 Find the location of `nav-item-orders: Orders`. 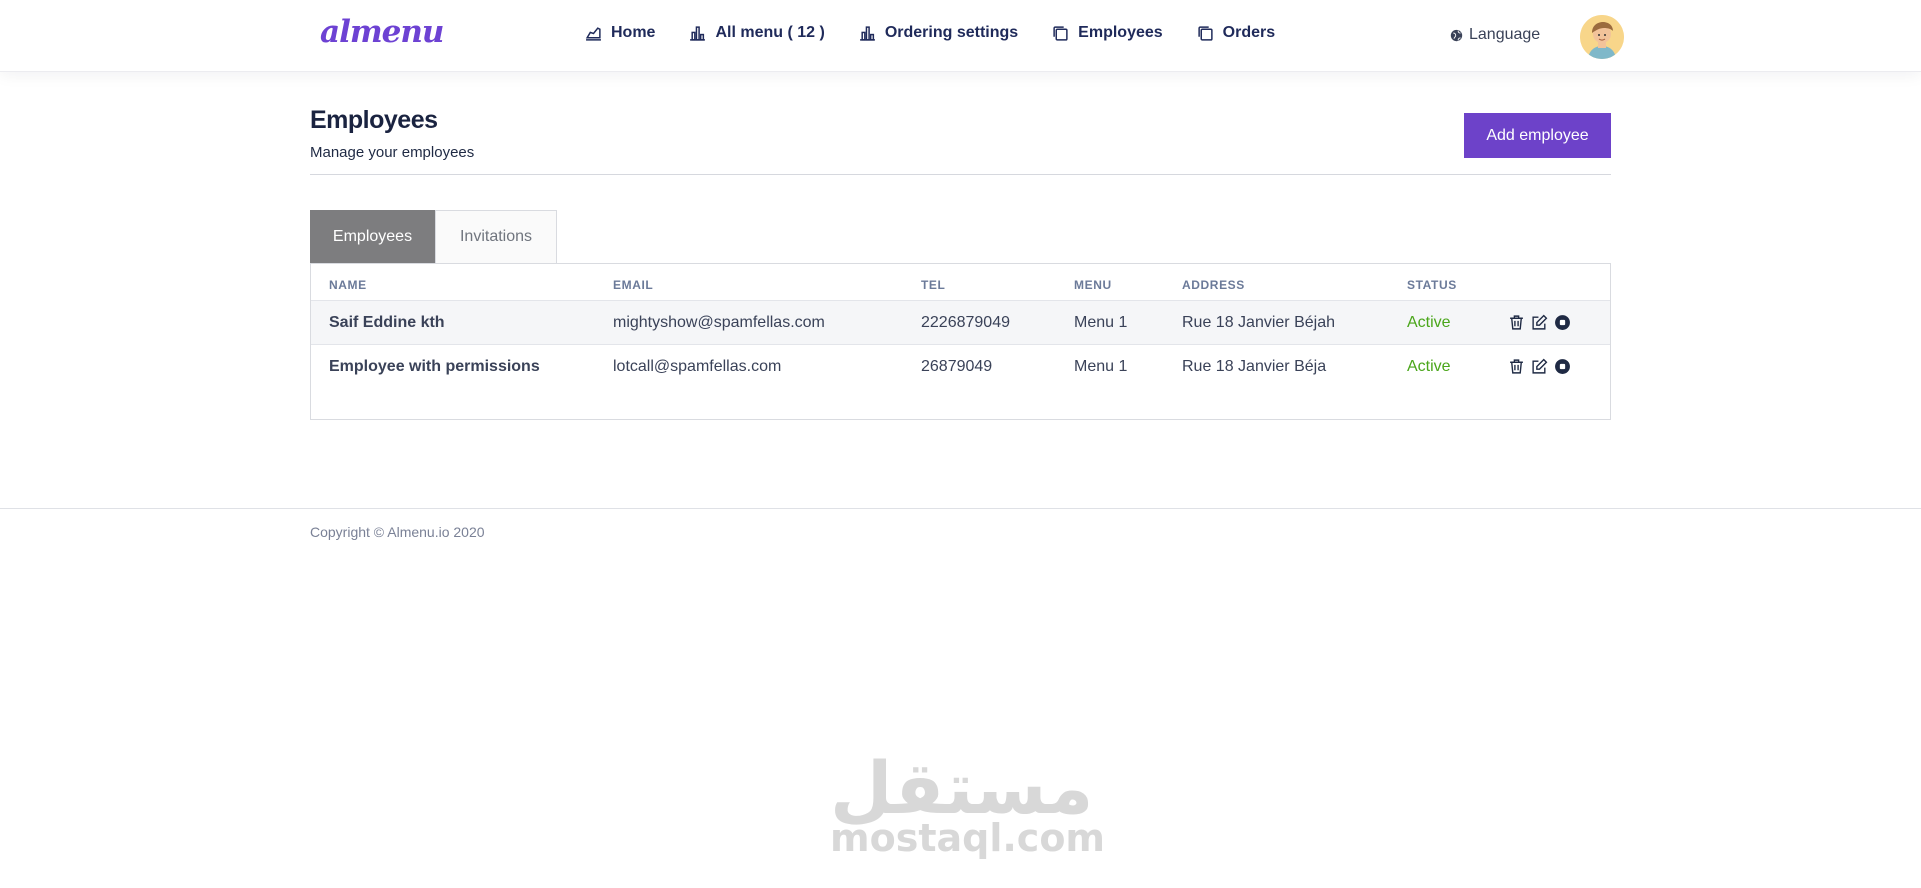

nav-item-orders: Orders is located at coordinates (1236, 33).